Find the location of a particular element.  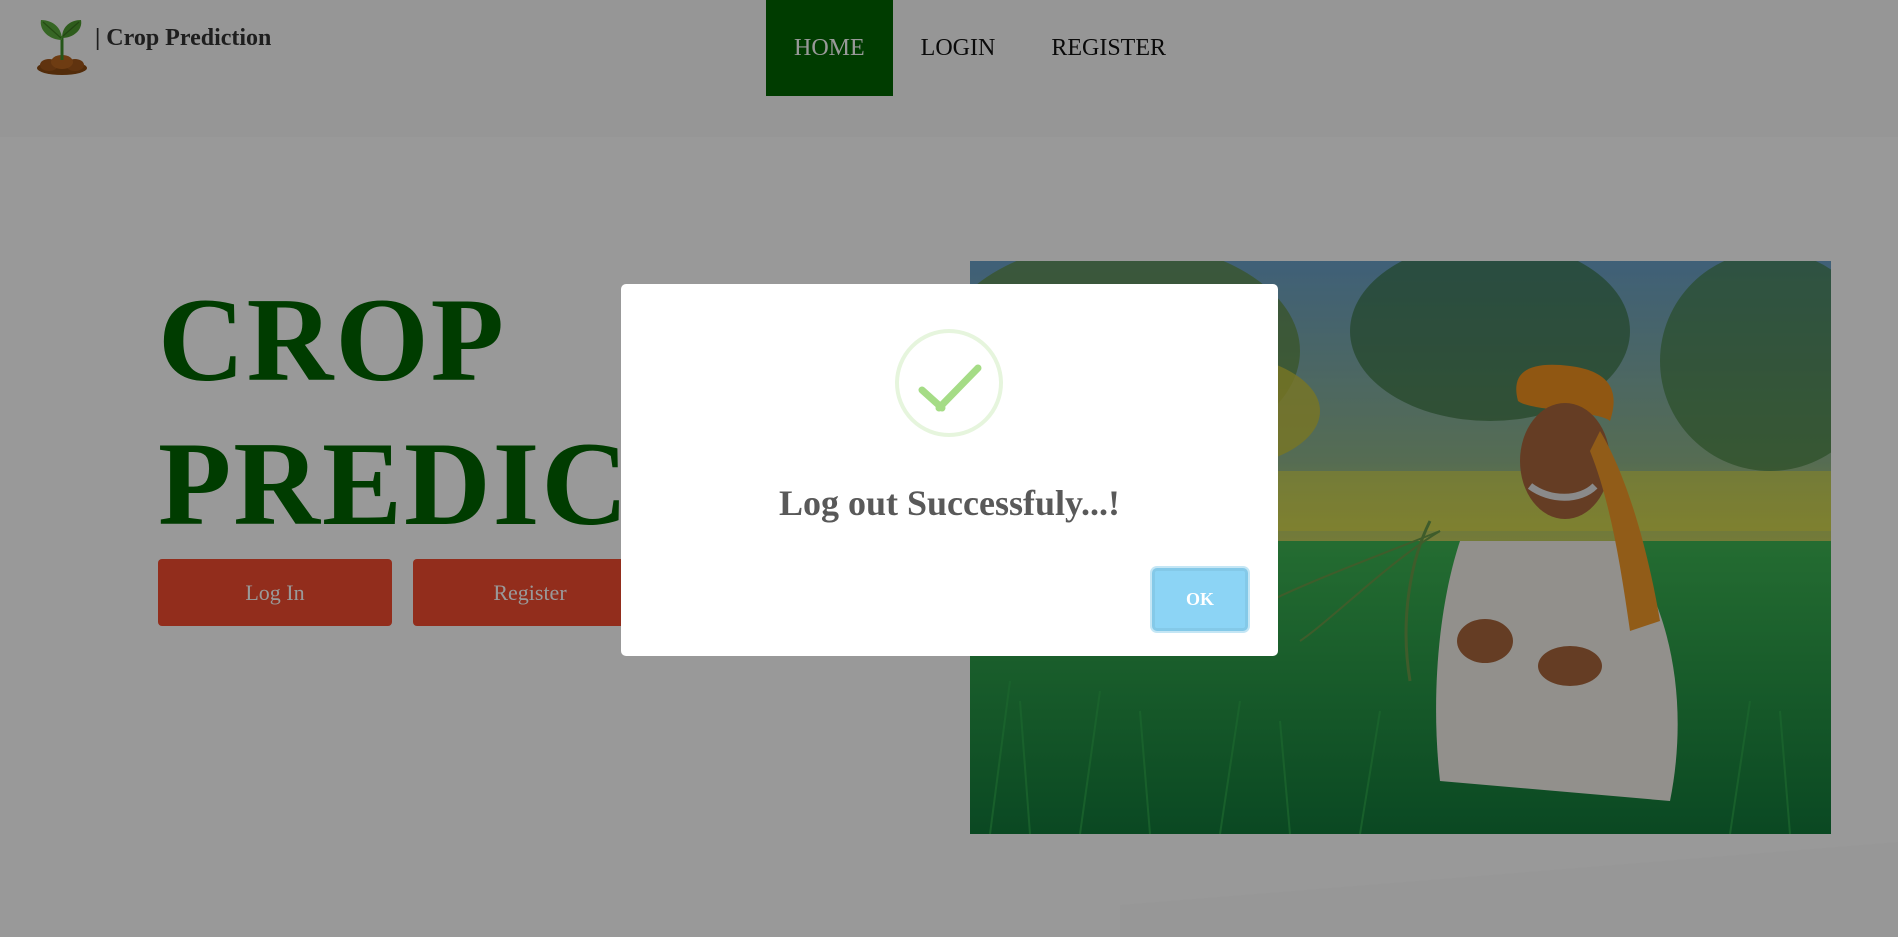

success-check-icon is located at coordinates (949, 383).